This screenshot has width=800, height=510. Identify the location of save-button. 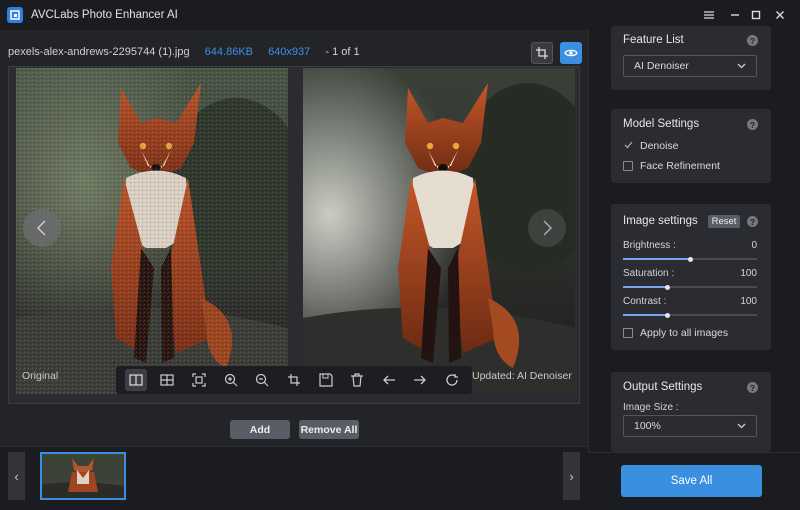
(326, 380).